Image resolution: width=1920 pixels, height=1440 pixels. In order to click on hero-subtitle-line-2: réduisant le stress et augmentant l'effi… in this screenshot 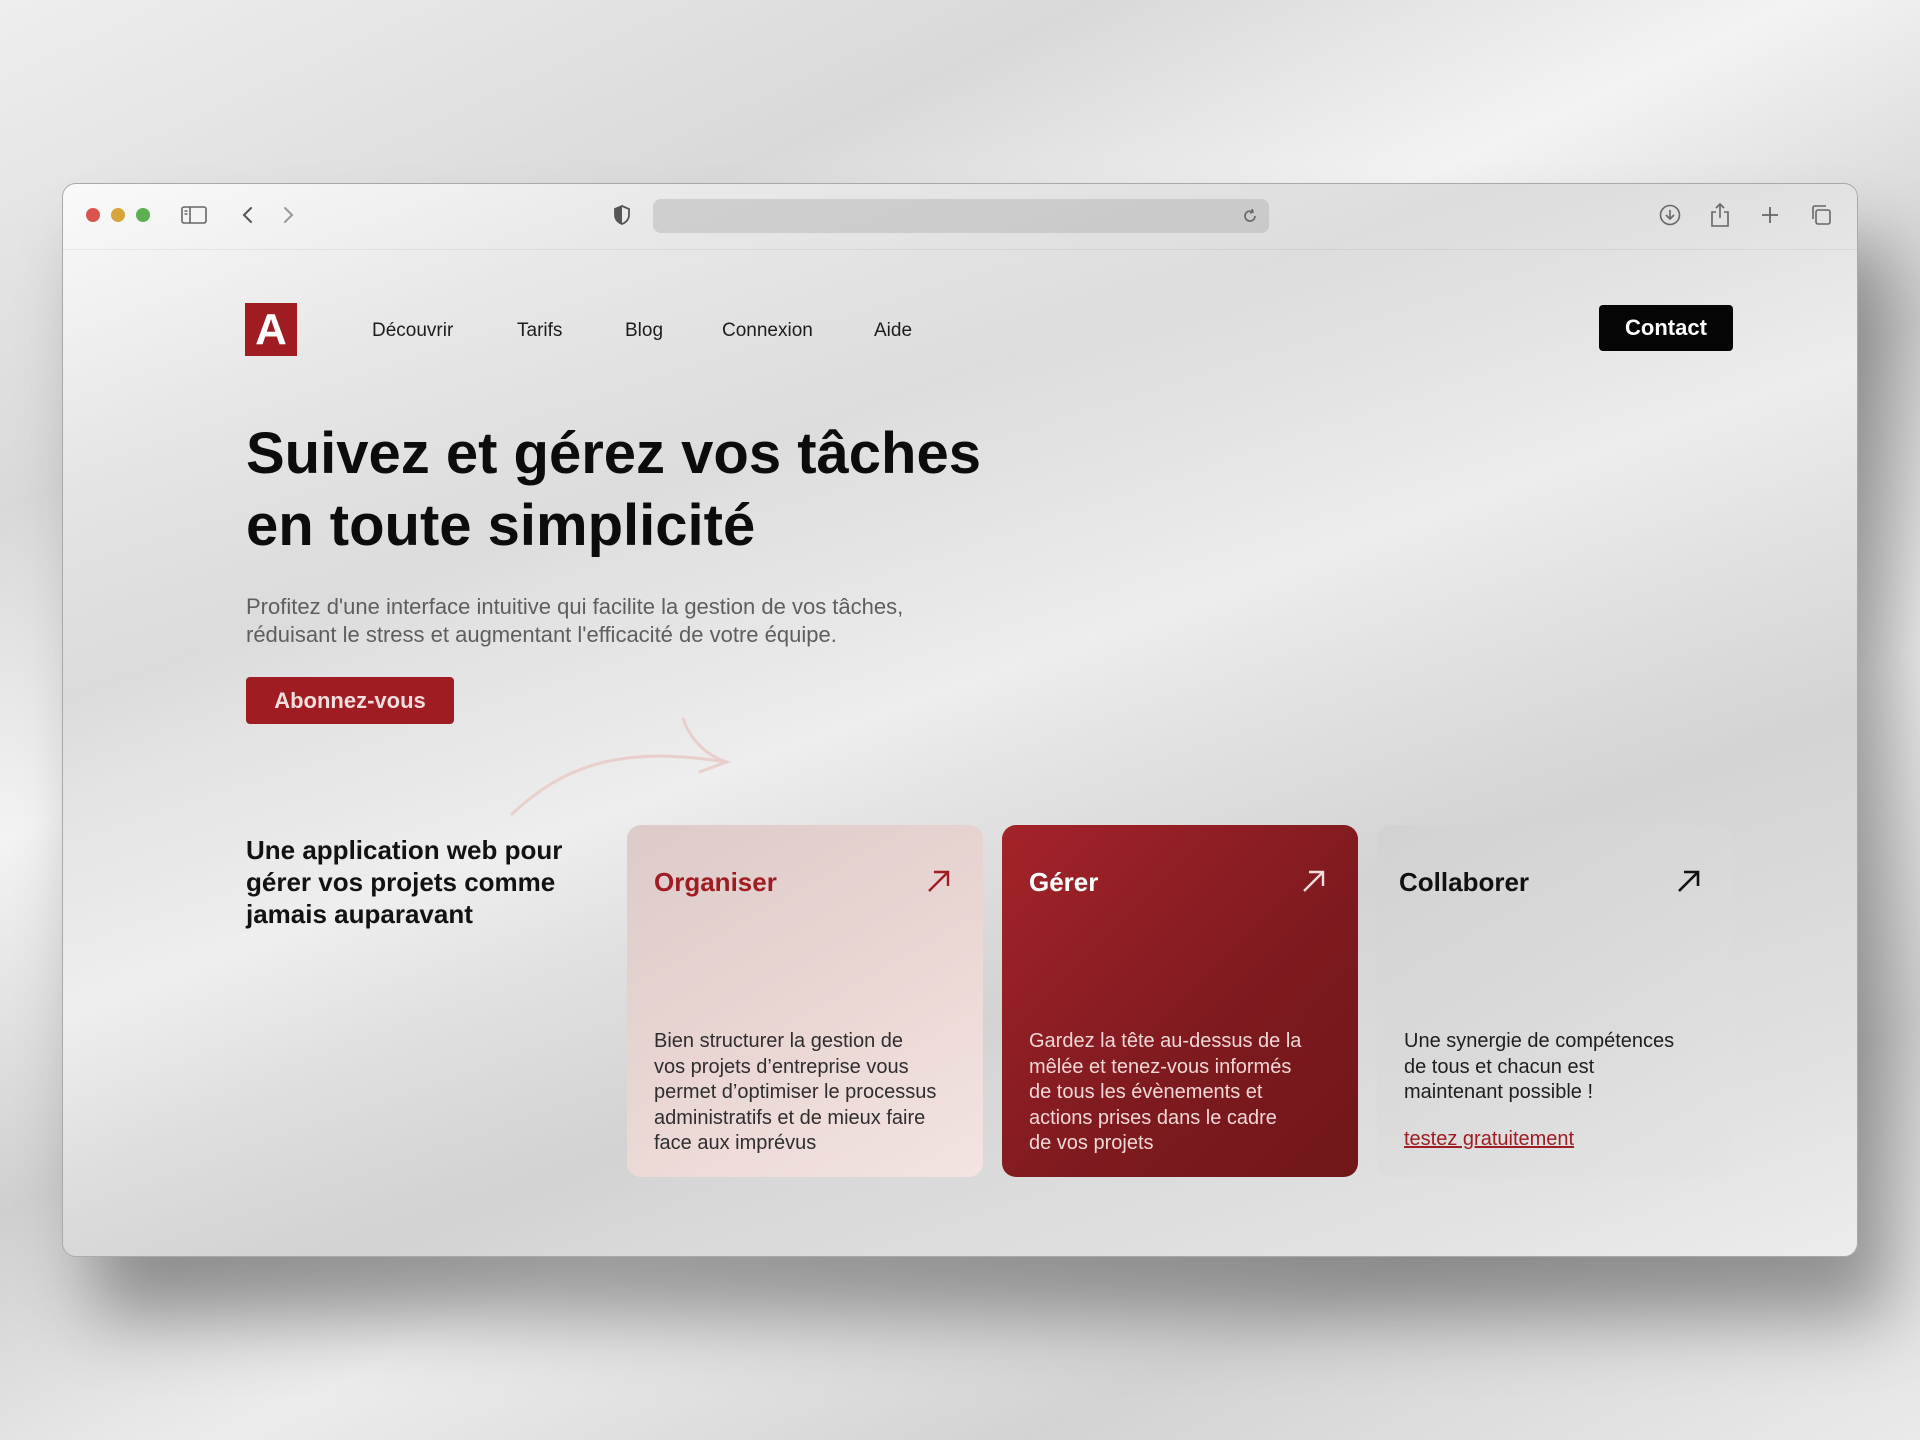, I will do `click(541, 634)`.